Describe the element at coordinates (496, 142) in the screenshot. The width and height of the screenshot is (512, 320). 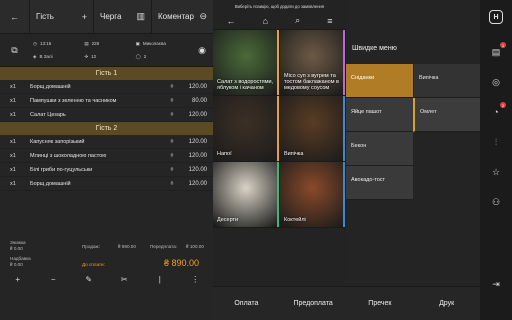
I see `sliders-icon: ⫶` at that location.